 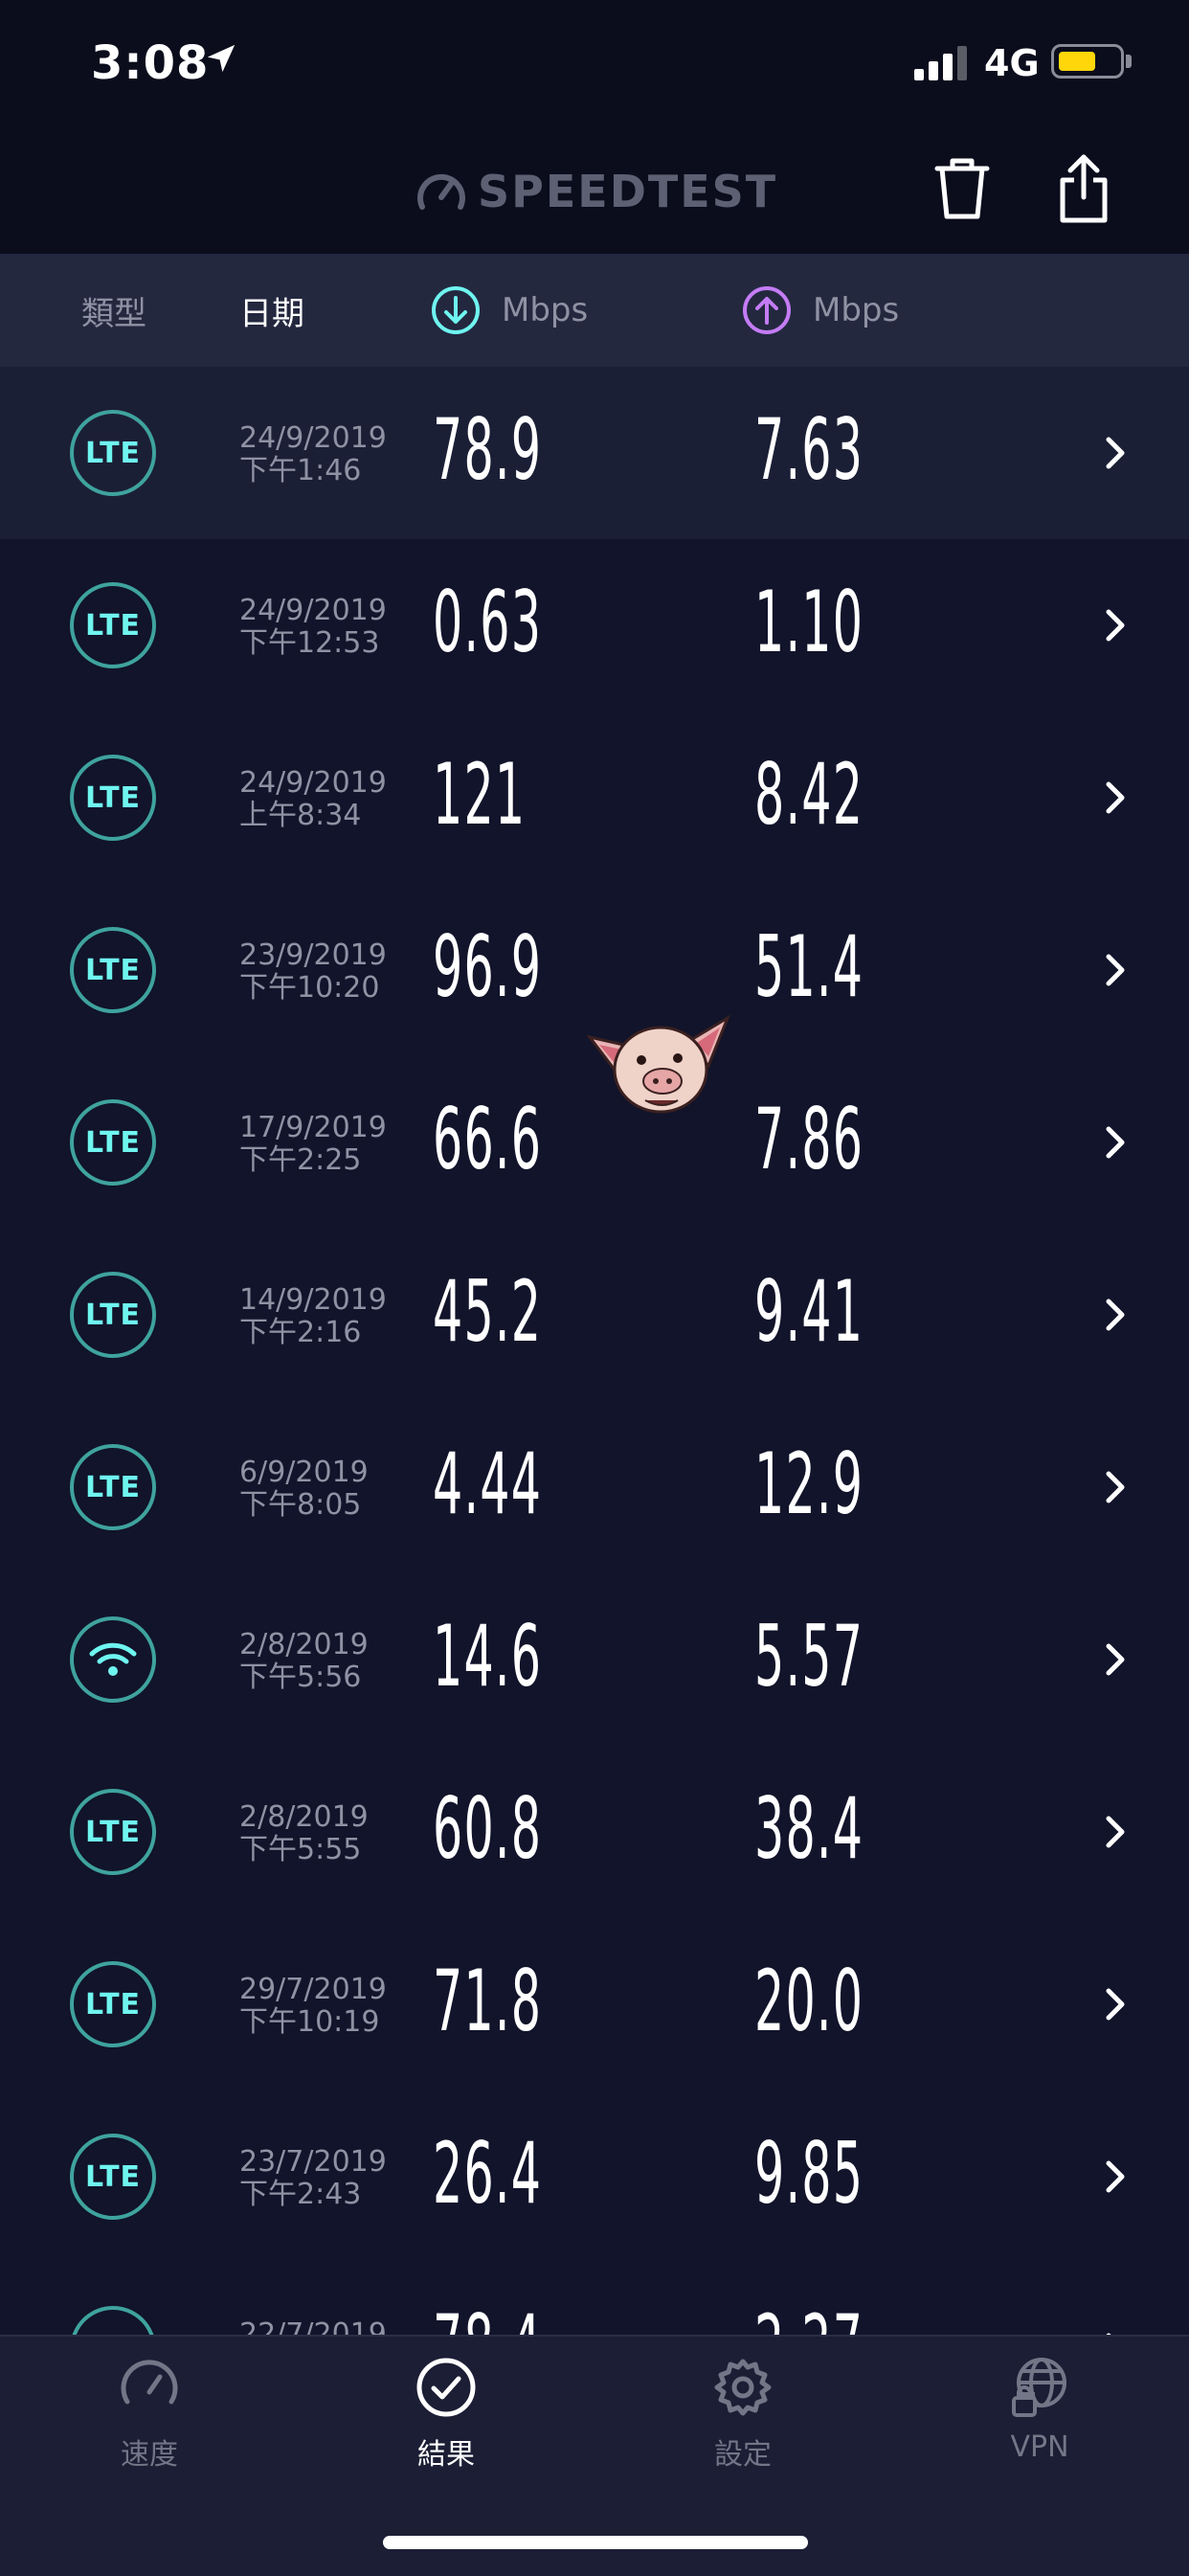 What do you see at coordinates (594, 625) in the screenshot?
I see `result-row: LTE 24/9/2019 下午12:53 0.63 1.10` at bounding box center [594, 625].